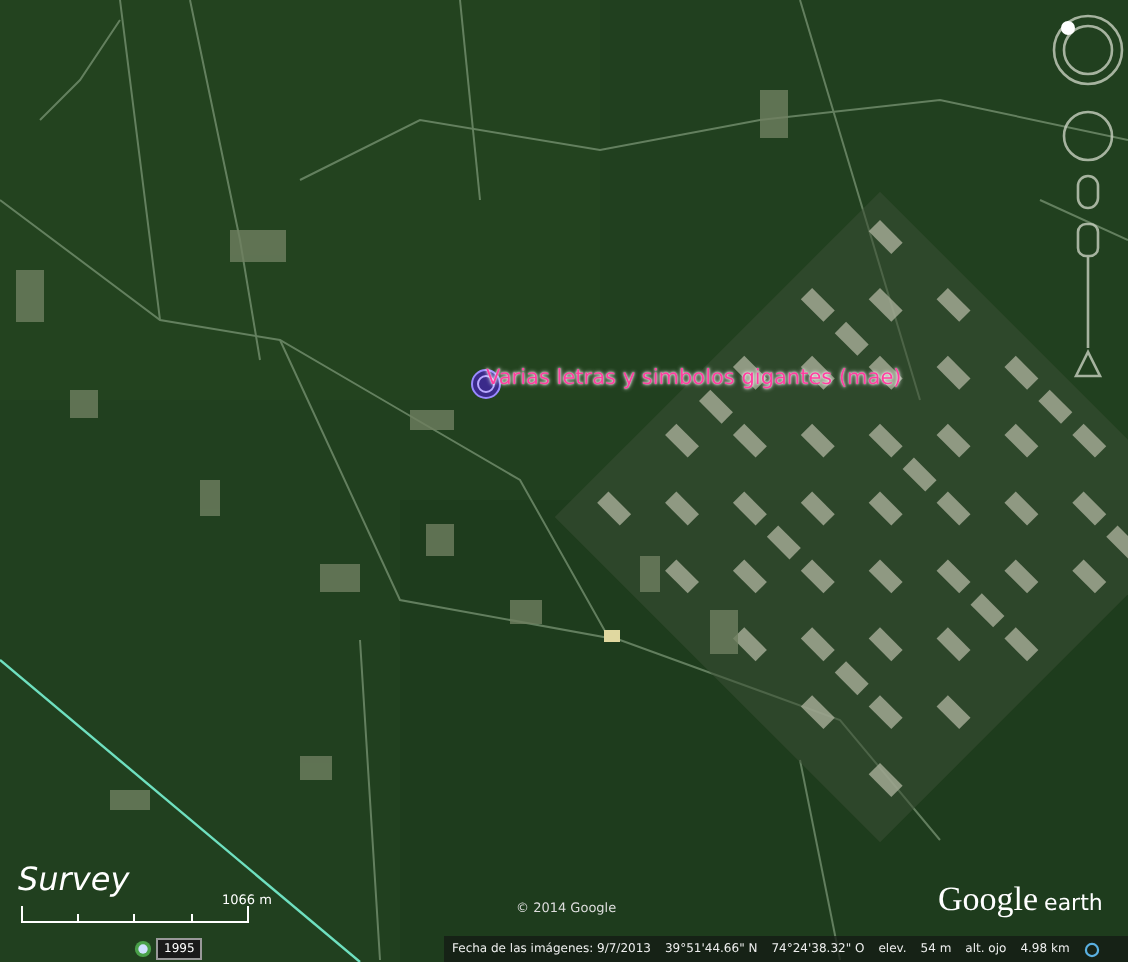  Describe the element at coordinates (988, 900) in the screenshot. I see `logo-word: Google` at that location.